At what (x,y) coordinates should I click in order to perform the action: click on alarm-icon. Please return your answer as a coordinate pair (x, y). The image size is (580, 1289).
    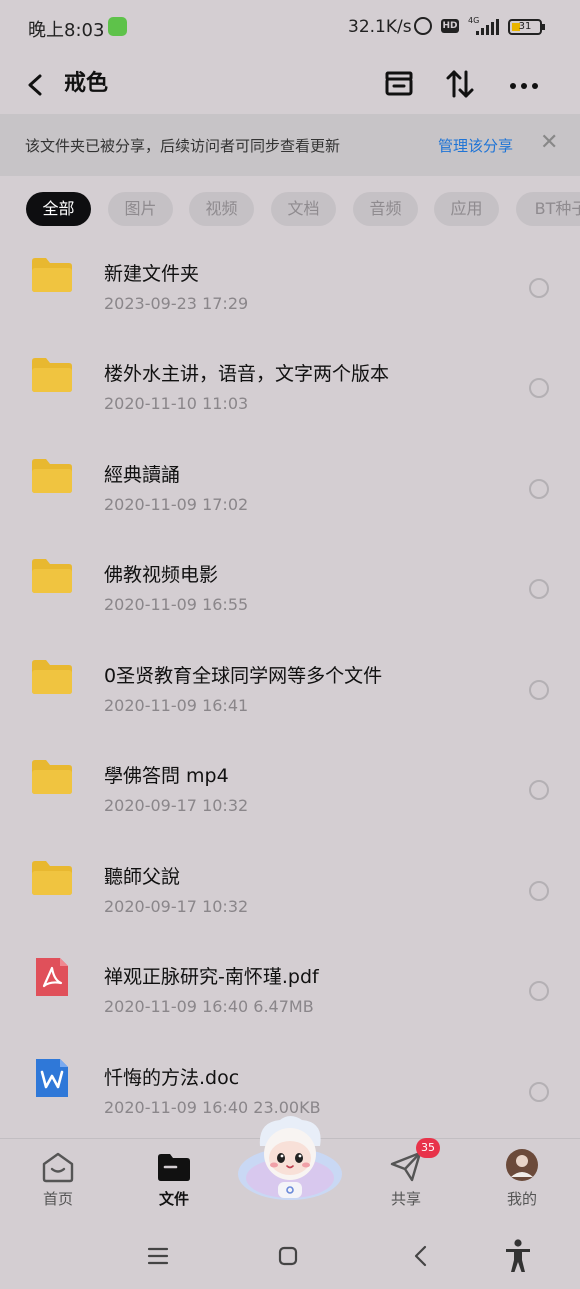
    Looking at the image, I should click on (423, 26).